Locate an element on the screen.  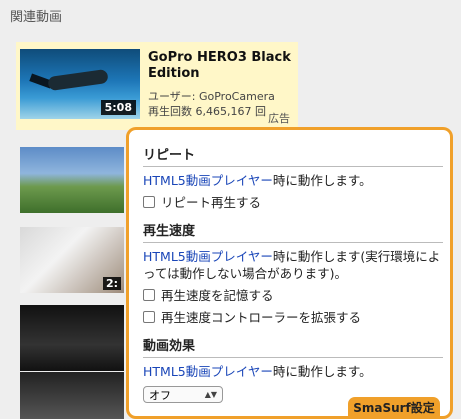
repeat-title: リピート is located at coordinates (293, 155).